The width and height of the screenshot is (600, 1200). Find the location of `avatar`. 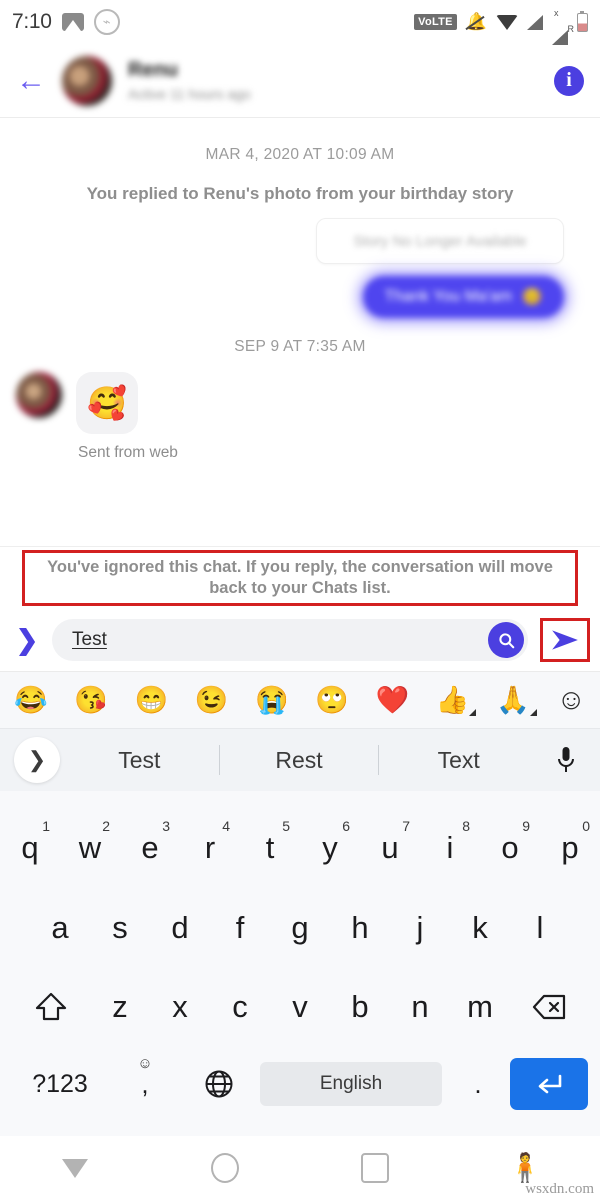

avatar is located at coordinates (87, 80).